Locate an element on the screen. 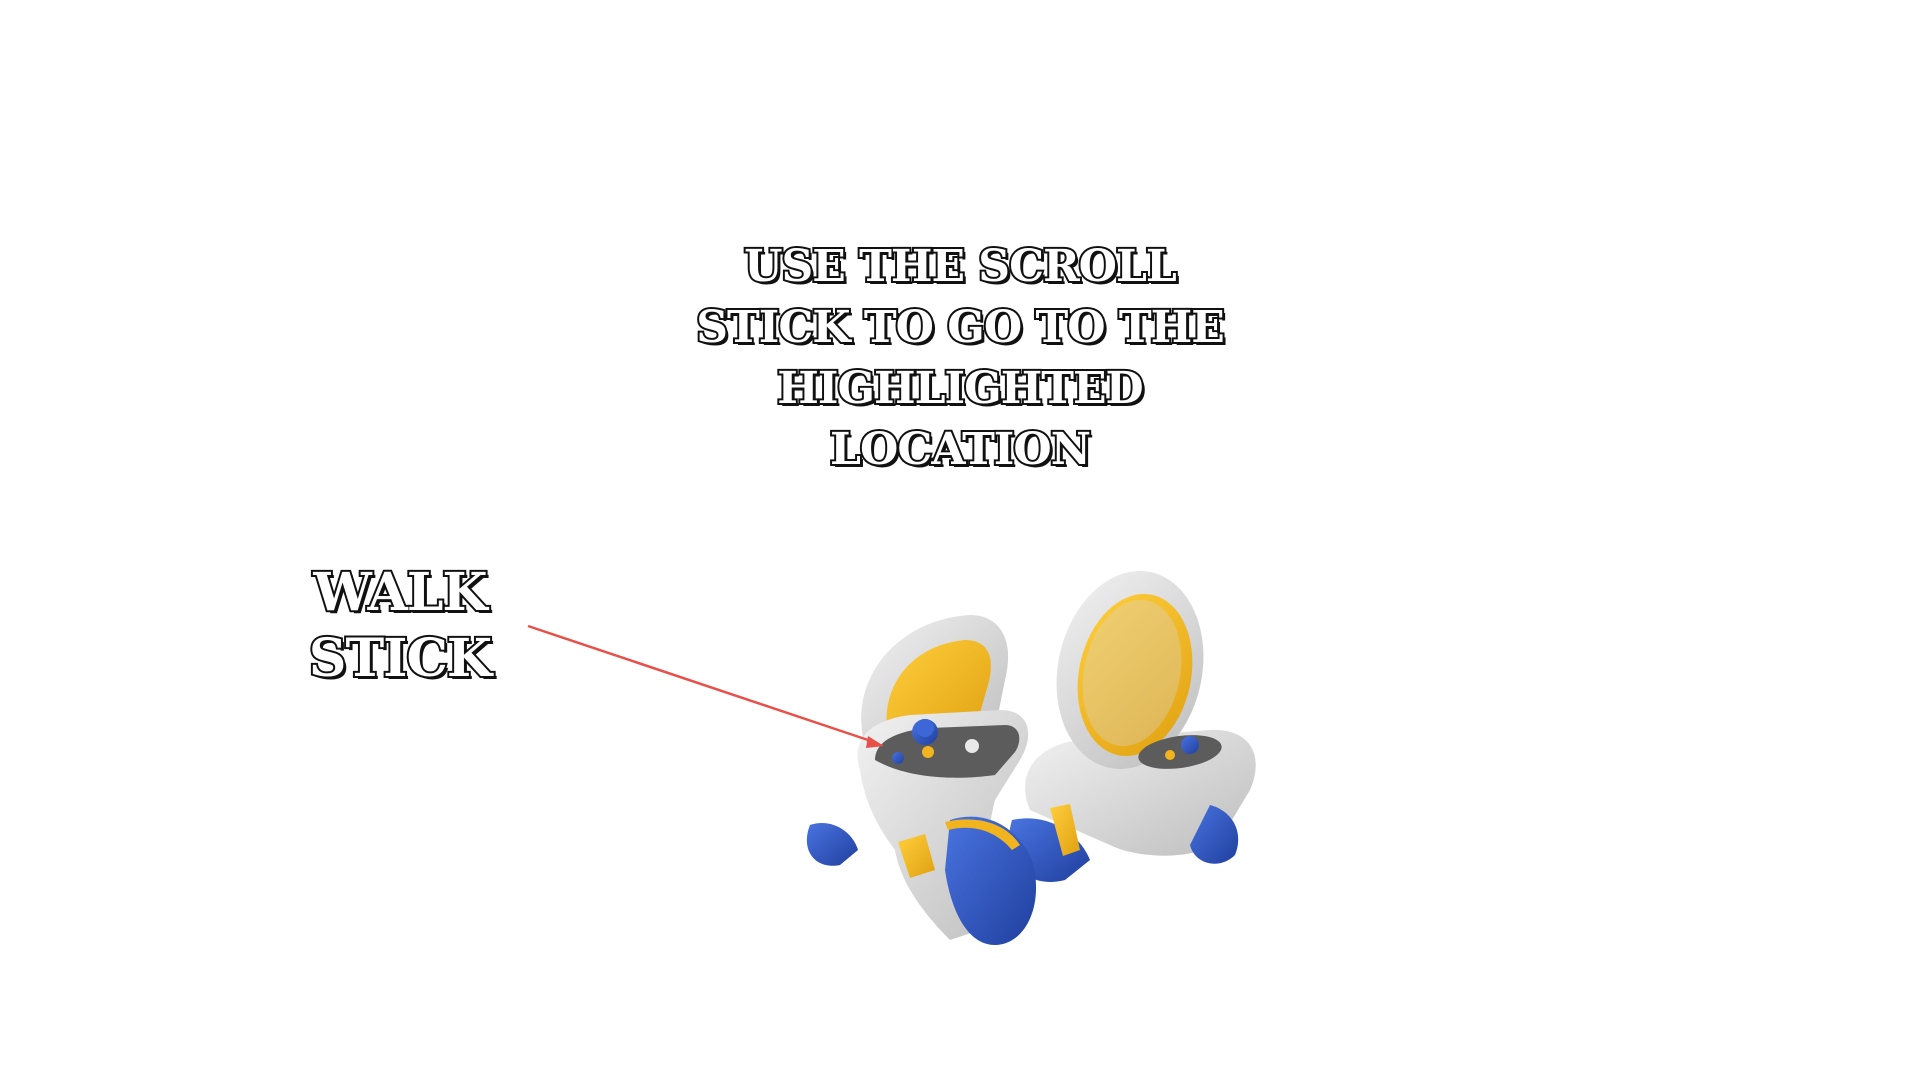 The width and height of the screenshot is (1920, 1080). arrow-pointer-icon is located at coordinates (705, 686).